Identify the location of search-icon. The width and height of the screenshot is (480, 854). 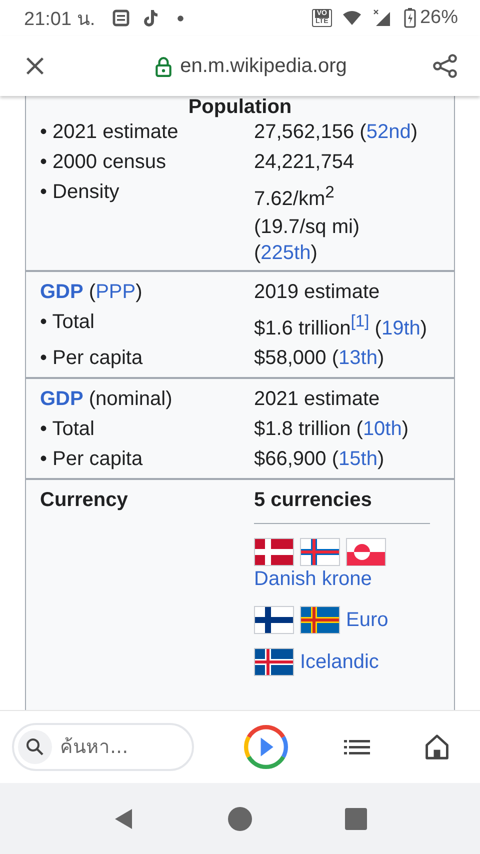
(35, 747).